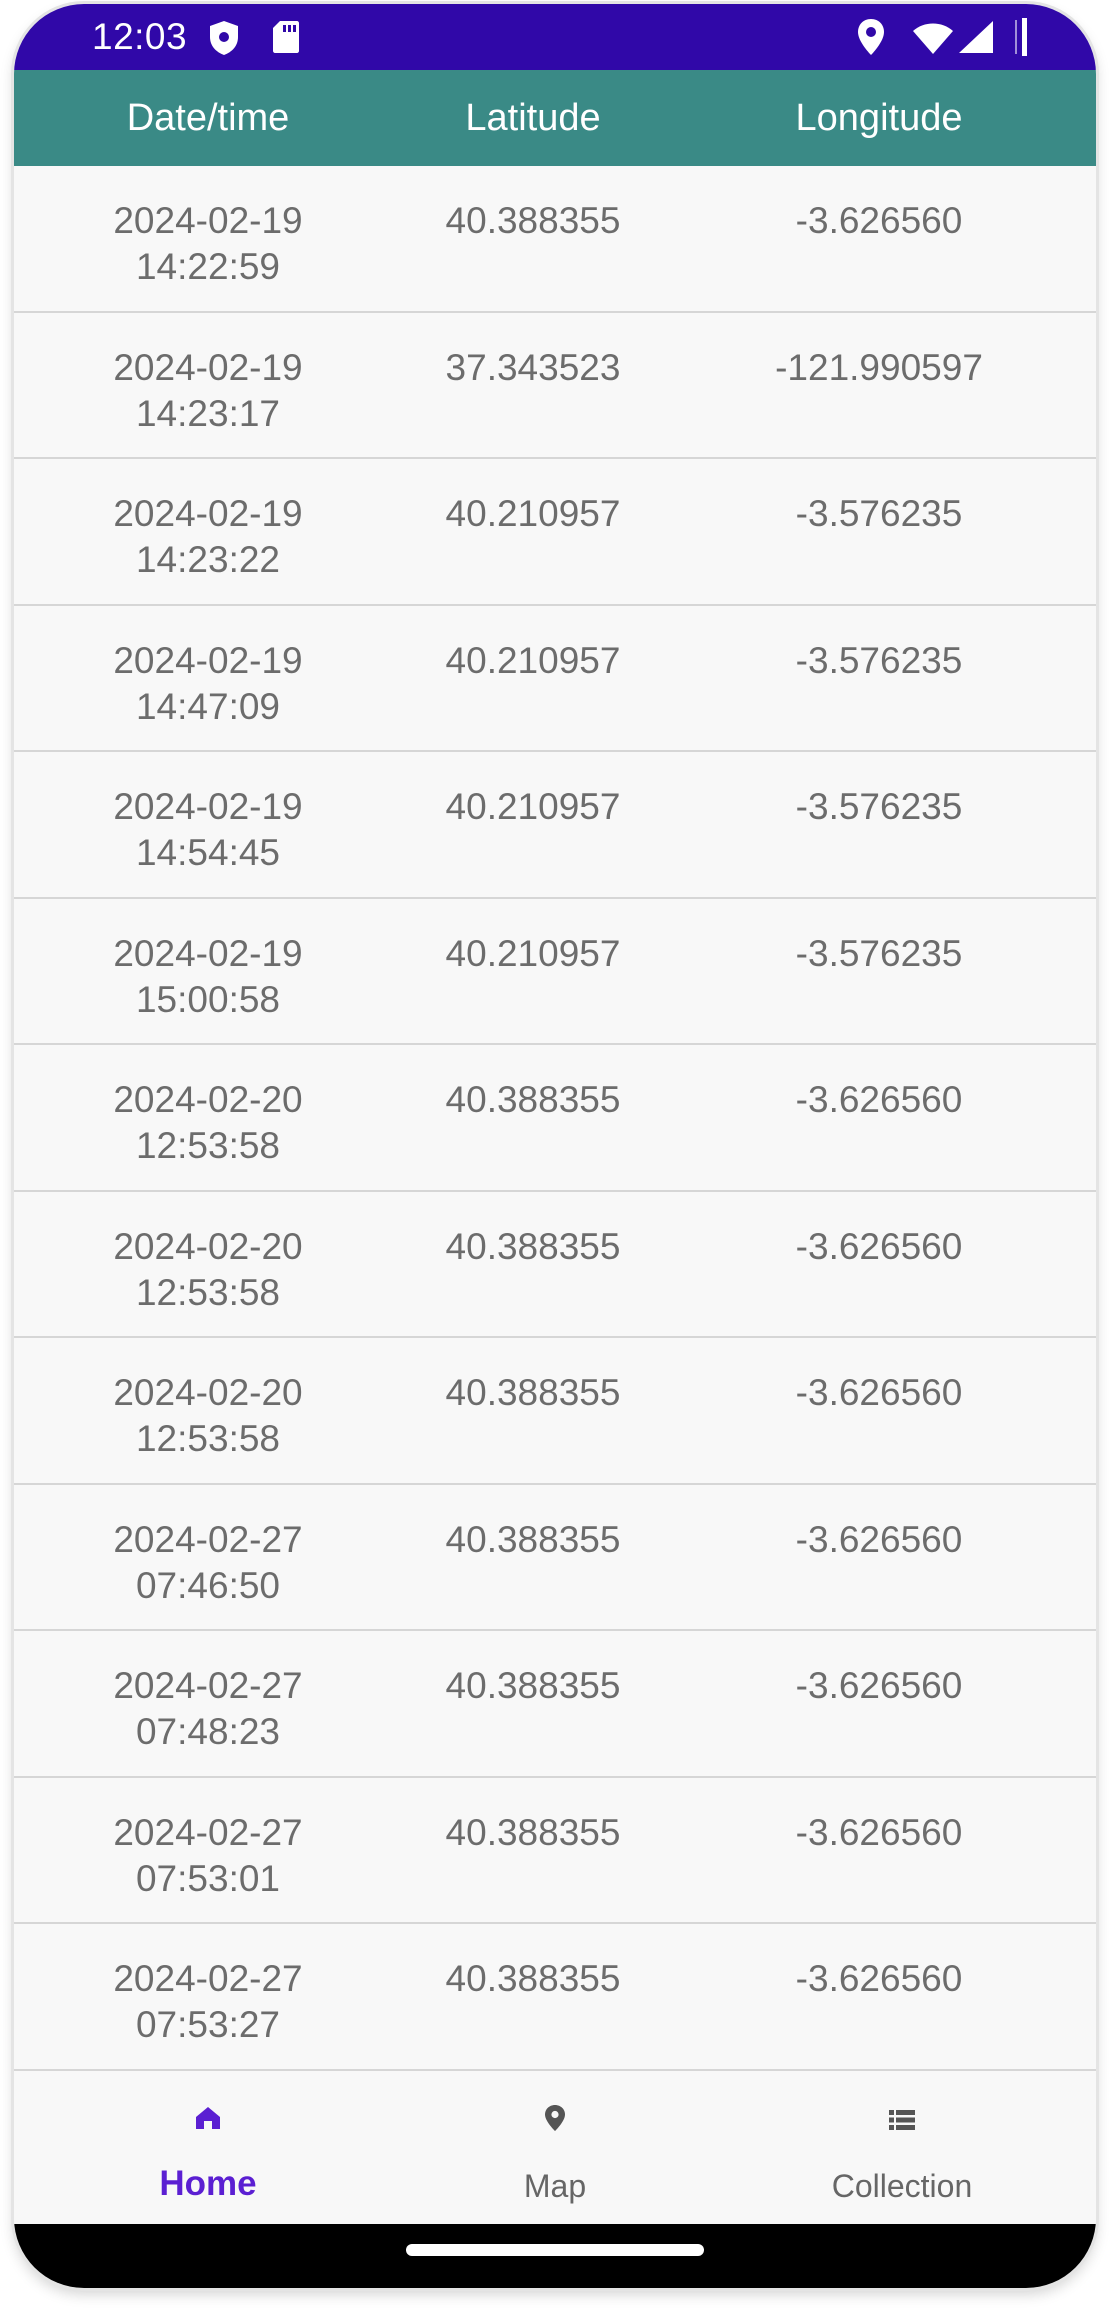 Image resolution: width=1109 pixels, height=2308 pixels. Describe the element at coordinates (208, 1878) in the screenshot. I see `time-text: 07:53:01` at that location.